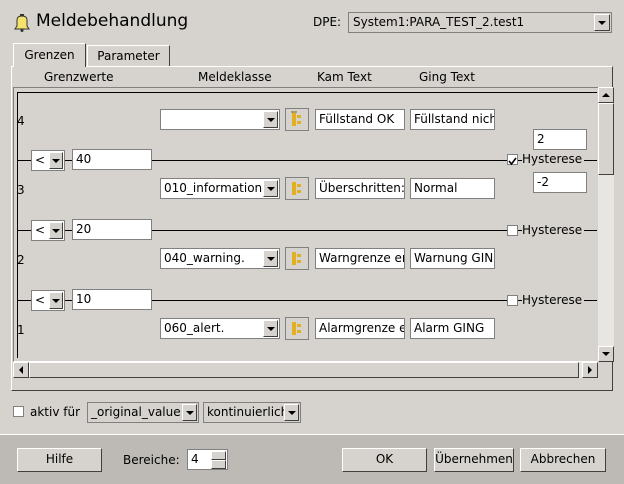  What do you see at coordinates (304, 370) in the screenshot?
I see `scroll-thumb-horizontal` at bounding box center [304, 370].